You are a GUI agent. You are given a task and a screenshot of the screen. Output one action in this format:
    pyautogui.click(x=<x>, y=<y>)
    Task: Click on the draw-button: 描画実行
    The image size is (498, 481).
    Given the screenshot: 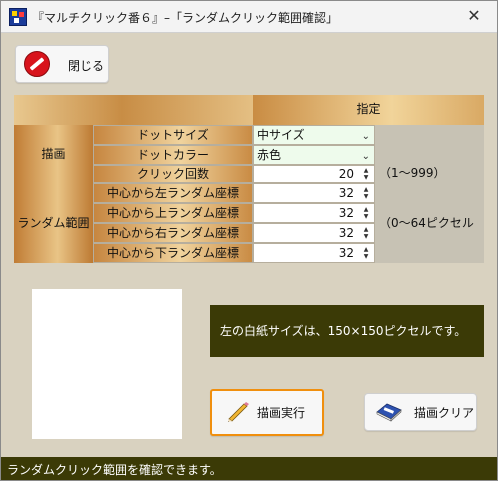 What is the action you would take?
    pyautogui.click(x=267, y=412)
    